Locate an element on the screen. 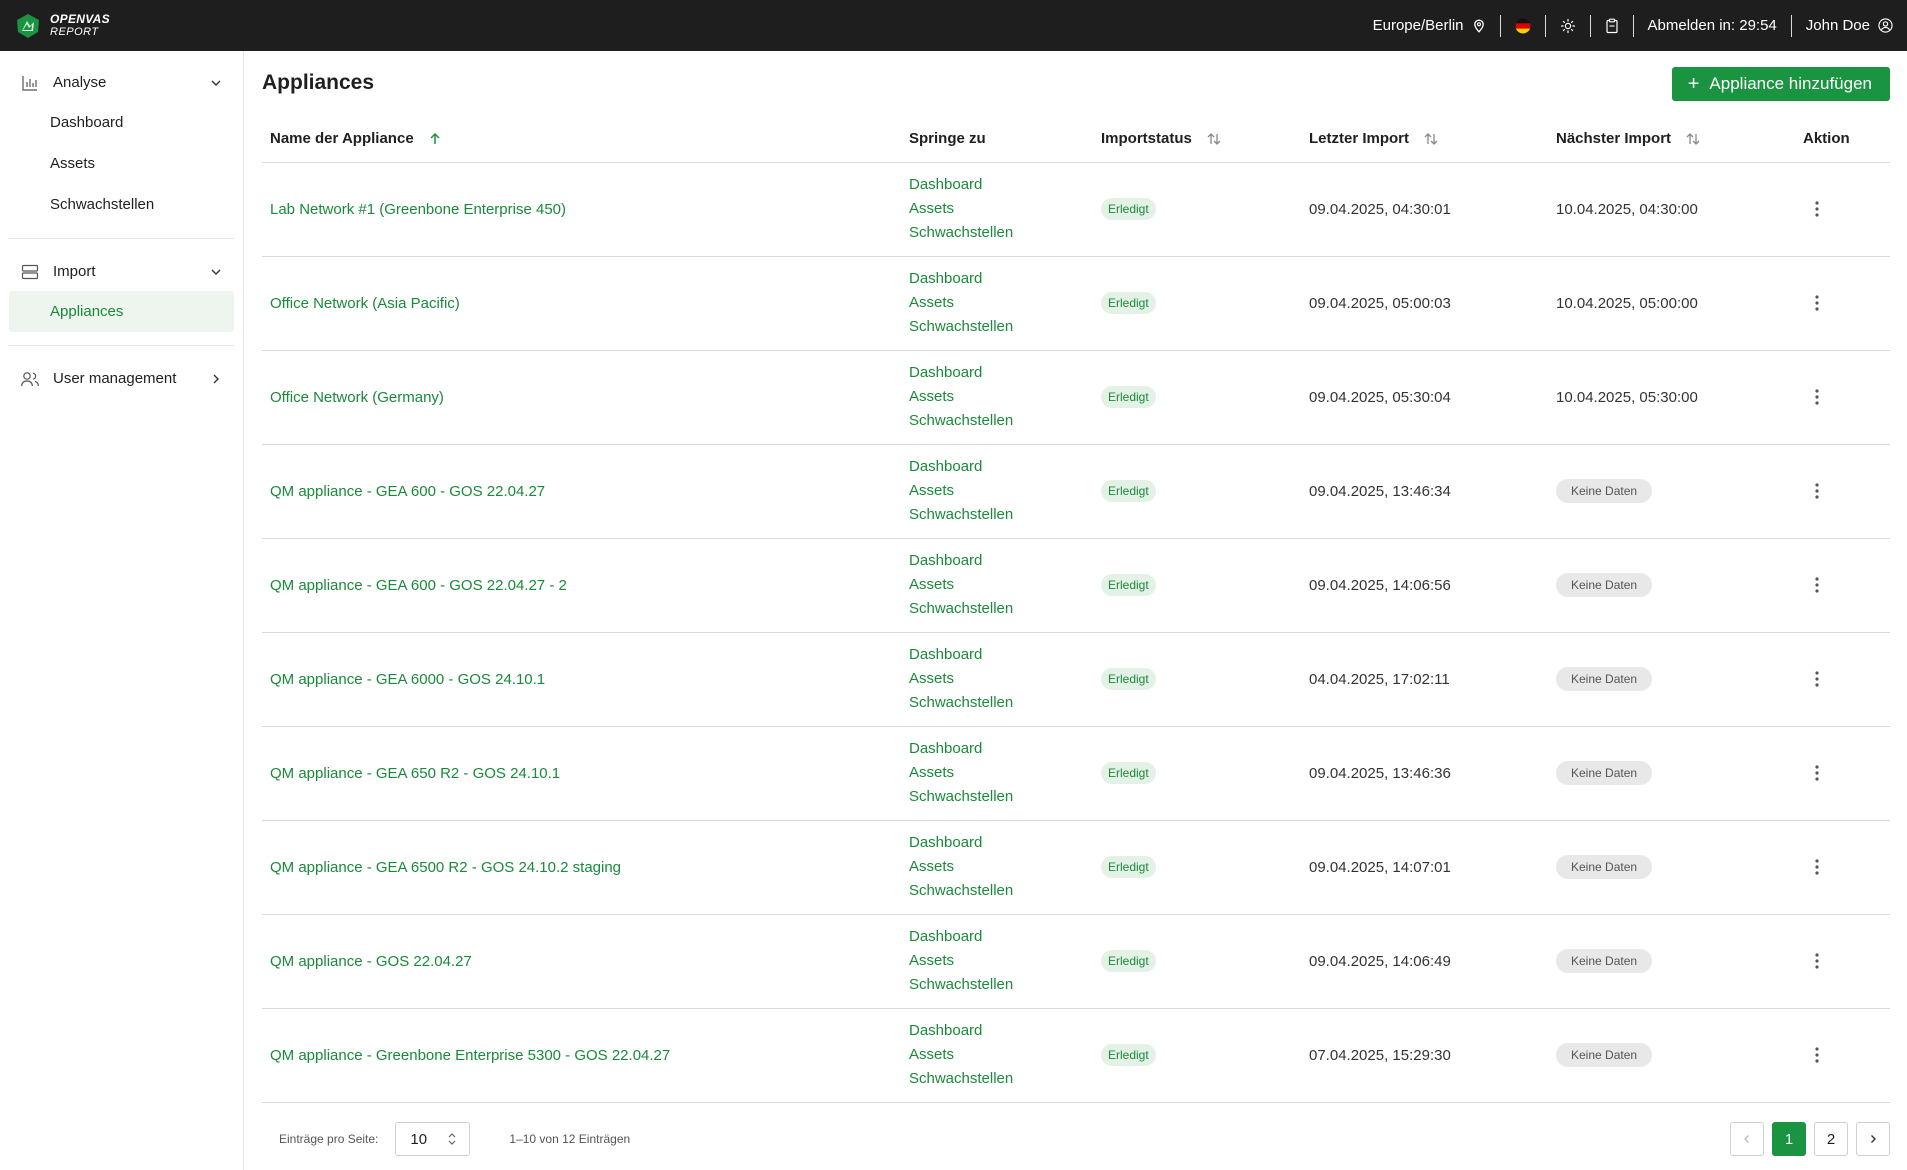 The image size is (1907, 1170). next-page-button is located at coordinates (1873, 1139).